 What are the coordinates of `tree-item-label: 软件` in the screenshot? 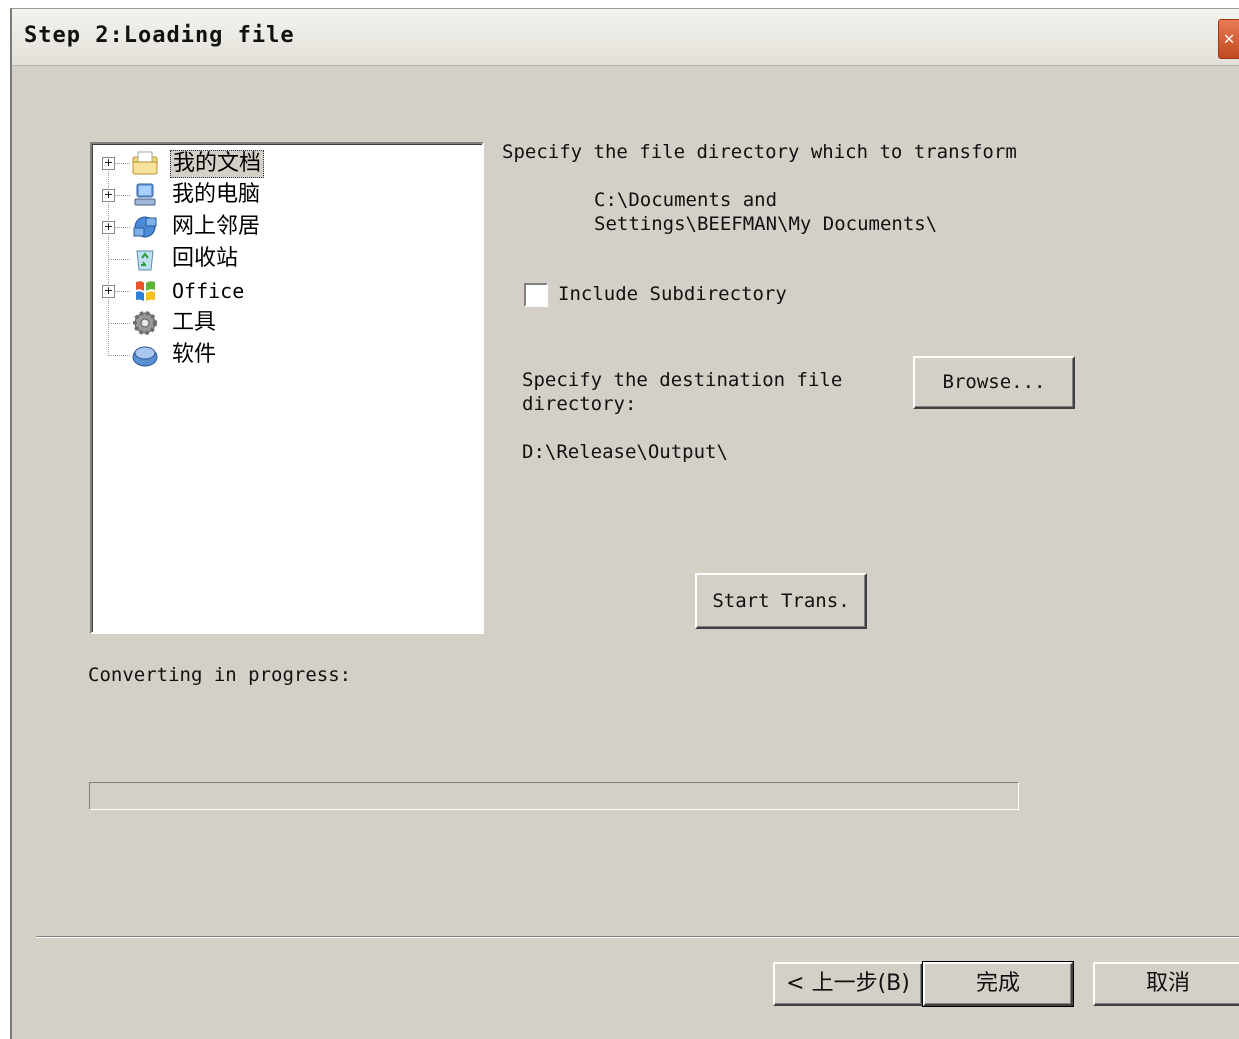 It's located at (194, 354).